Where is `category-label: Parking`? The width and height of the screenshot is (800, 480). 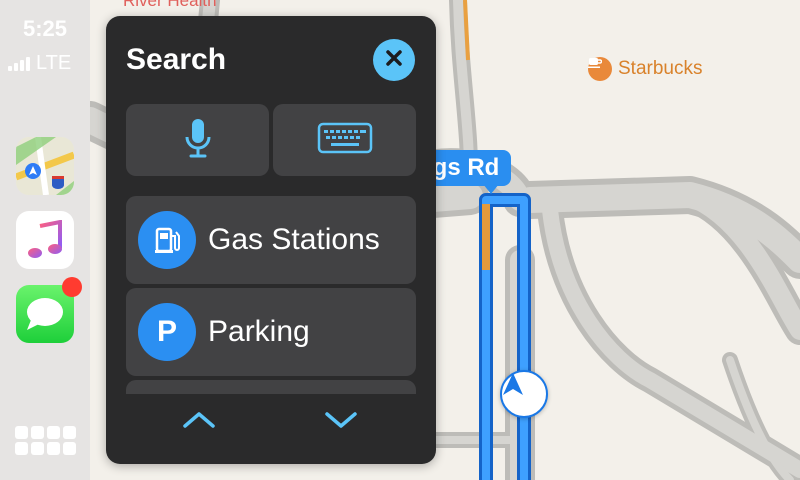 category-label: Parking is located at coordinates (259, 331).